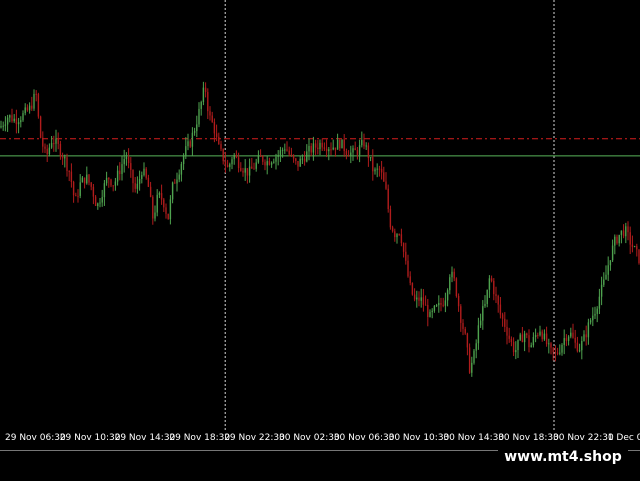 This screenshot has height=481, width=640. Describe the element at coordinates (254, 438) in the screenshot. I see `time-tick-label: 29 Nov 22:30` at that location.